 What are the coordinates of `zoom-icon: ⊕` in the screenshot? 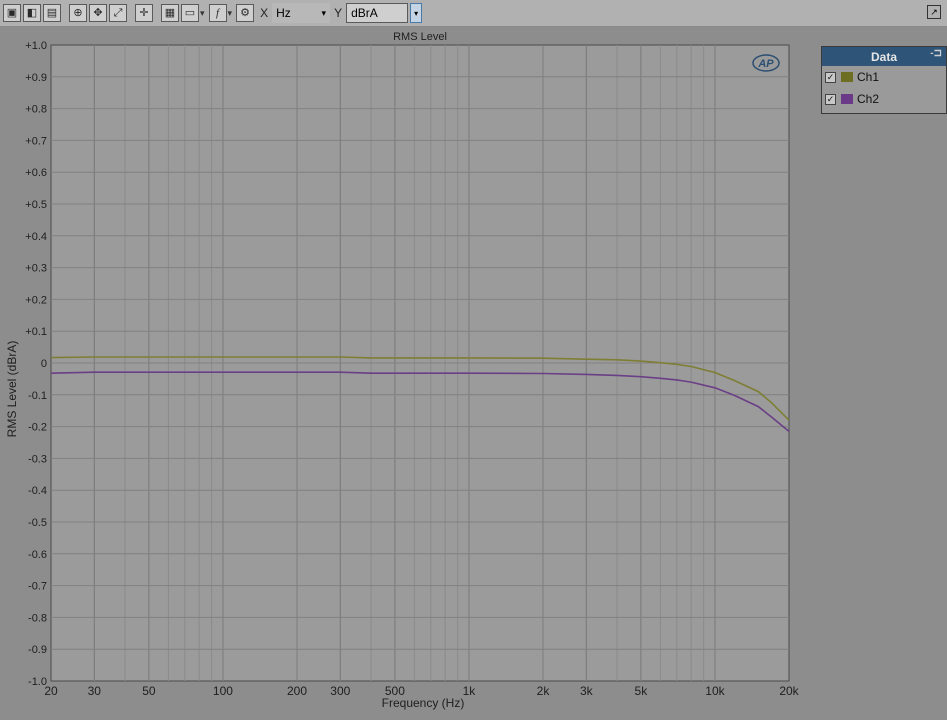 It's located at (78, 13).